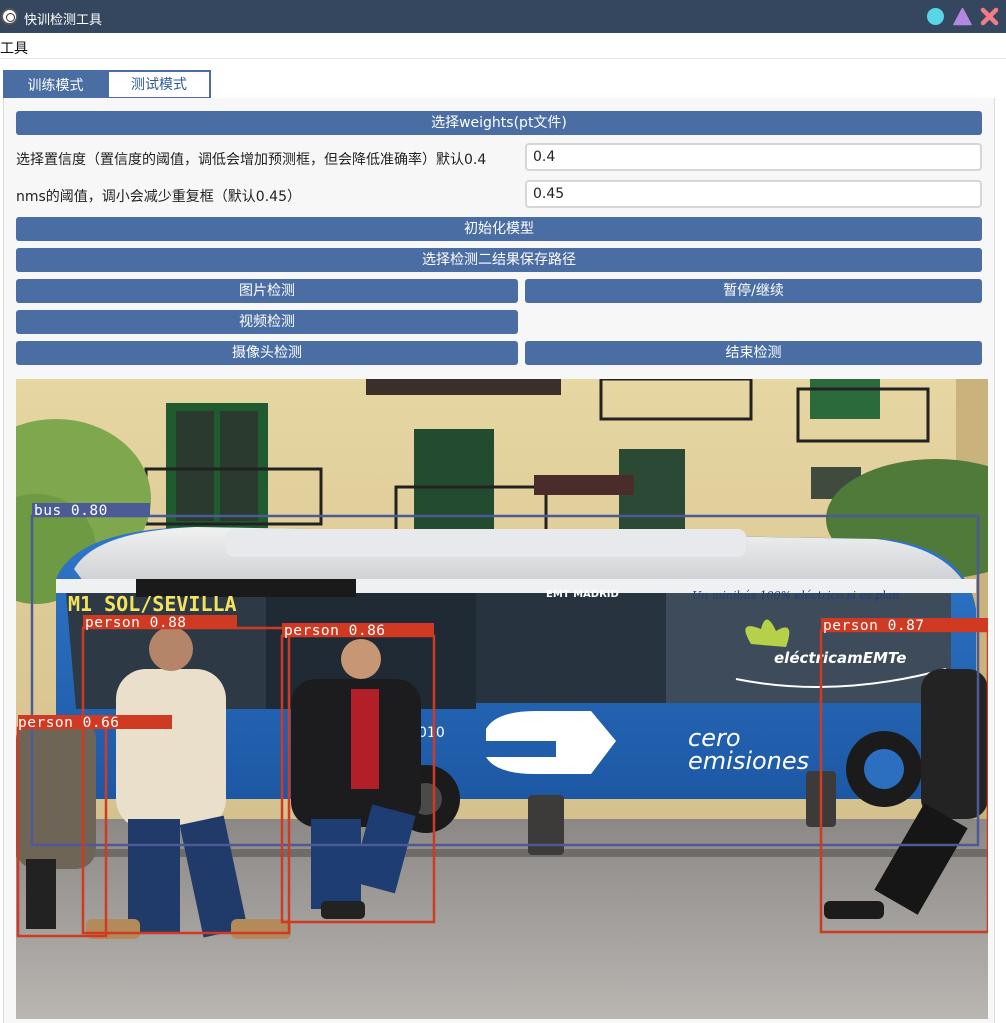 This screenshot has width=1006, height=1023. I want to click on minimize-circle-icon, so click(935, 16).